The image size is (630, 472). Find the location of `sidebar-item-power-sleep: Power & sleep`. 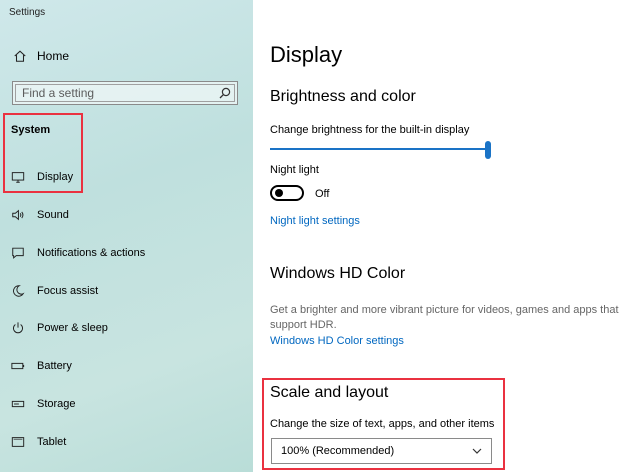

sidebar-item-power-sleep: Power & sleep is located at coordinates (59, 328).